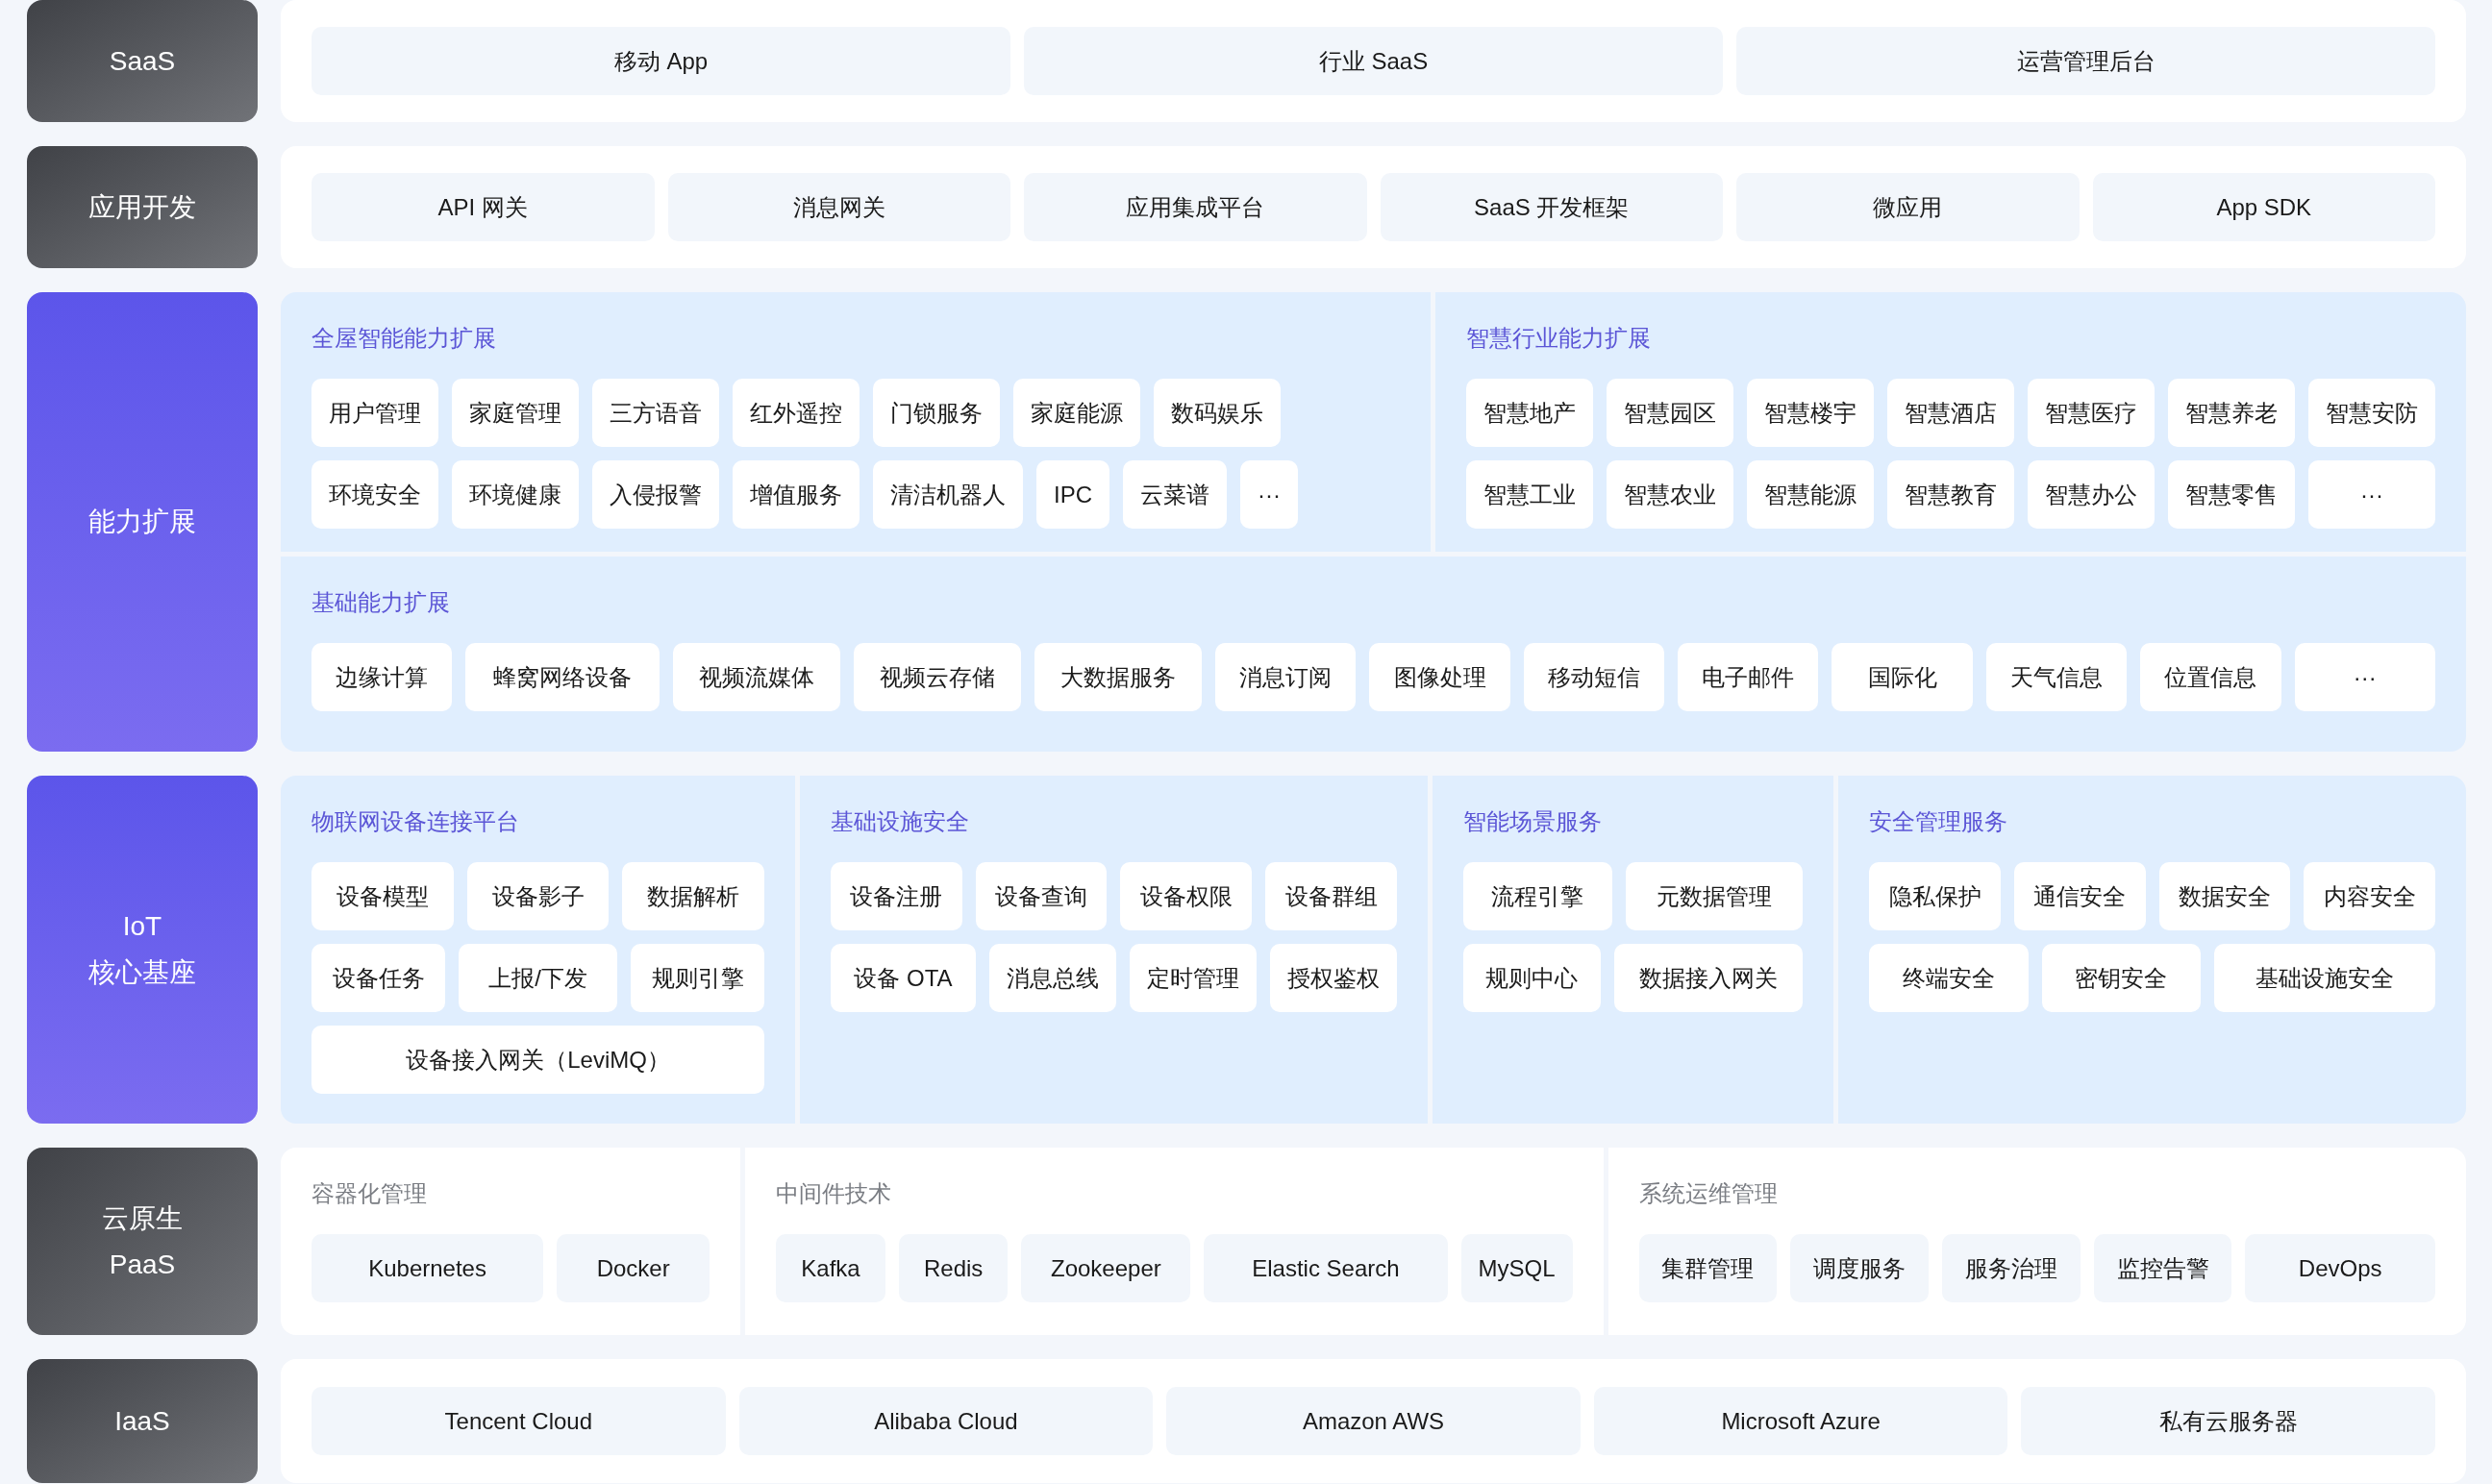 The height and width of the screenshot is (1484, 2492). Describe the element at coordinates (656, 413) in the screenshot. I see `service-tile: 三方语音` at that location.